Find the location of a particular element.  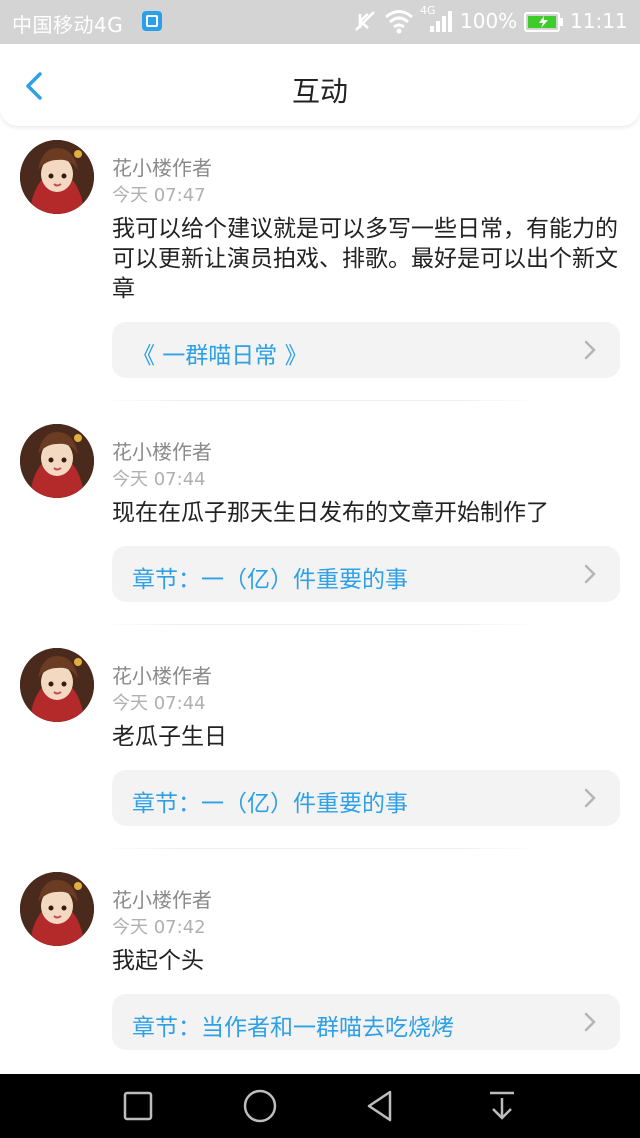

linked-article-title: 《 一群喵日常 》 is located at coordinates (220, 356).